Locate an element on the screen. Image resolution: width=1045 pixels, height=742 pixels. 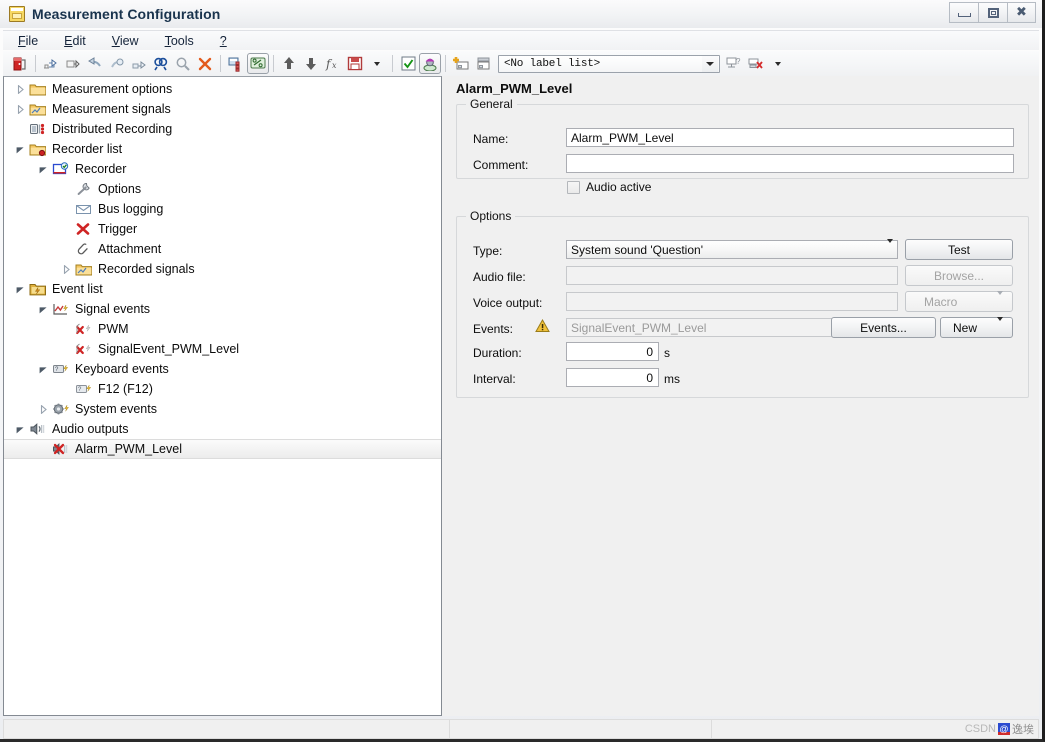
restore-button is located at coordinates (992, 12).